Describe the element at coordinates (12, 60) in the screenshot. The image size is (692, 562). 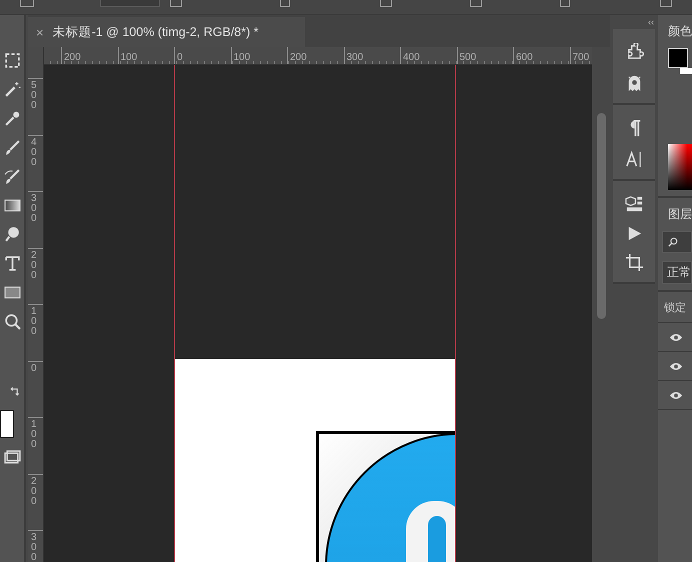
I see `marquee-icon` at that location.